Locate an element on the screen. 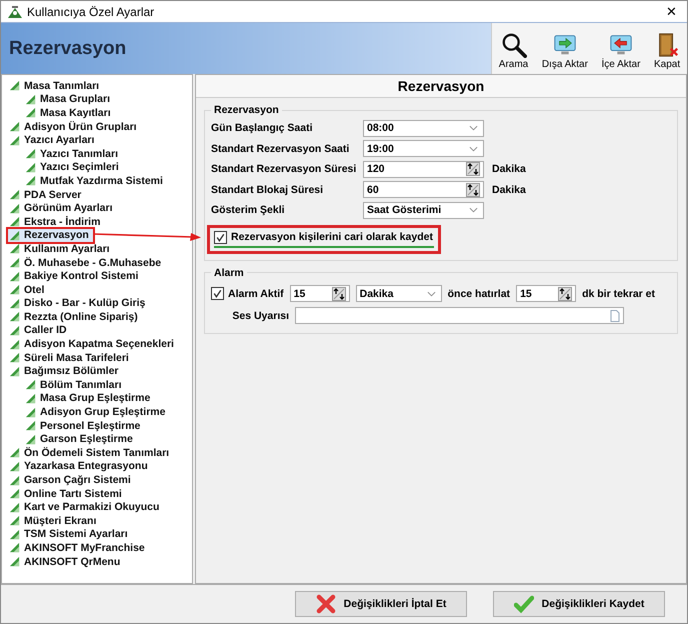  tree-label: Bağımsız Bölümler is located at coordinates (71, 371).